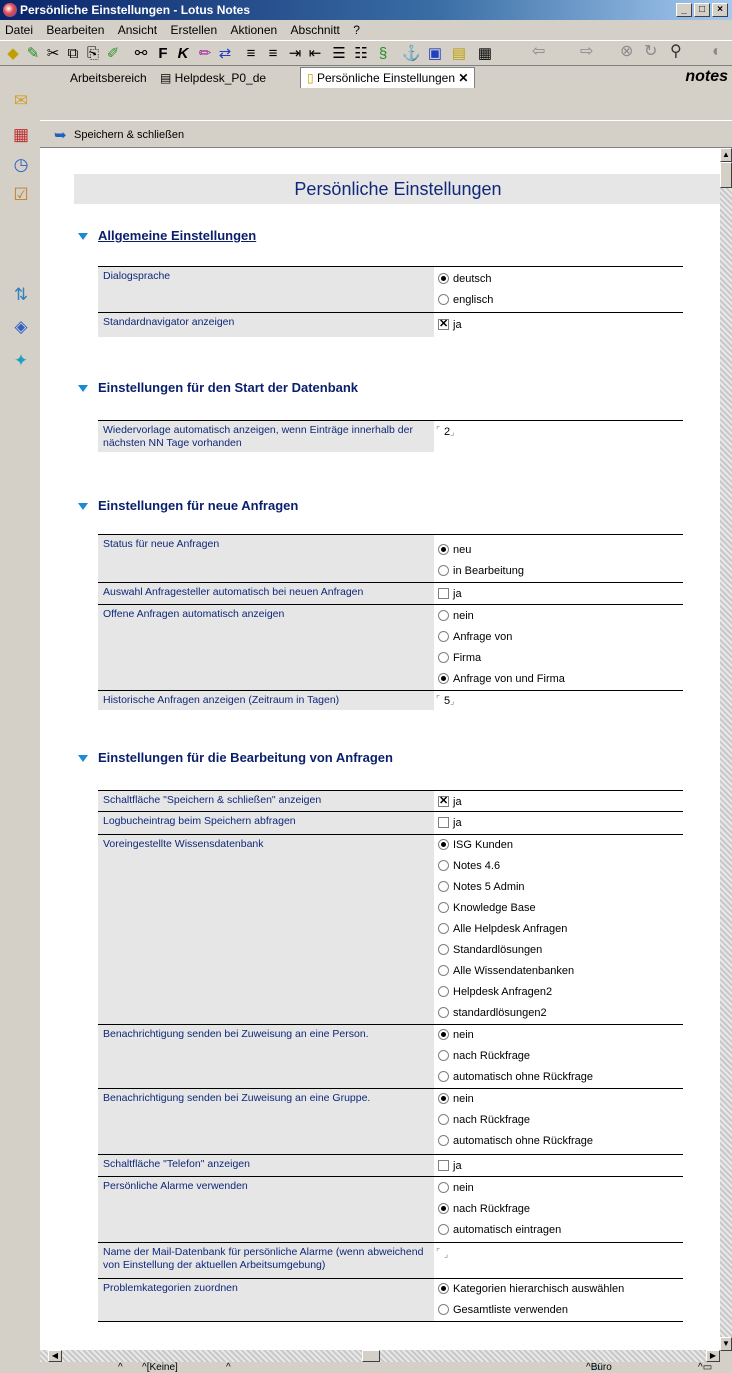 This screenshot has height=1373, width=732. I want to click on radio-anfrage-von-und-firma: Anfrage von und Firma, so click(500, 679).